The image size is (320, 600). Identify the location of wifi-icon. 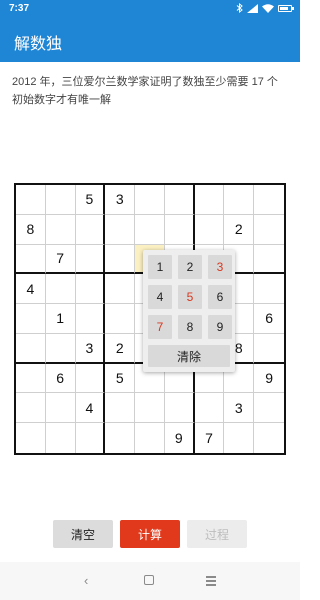
(268, 8).